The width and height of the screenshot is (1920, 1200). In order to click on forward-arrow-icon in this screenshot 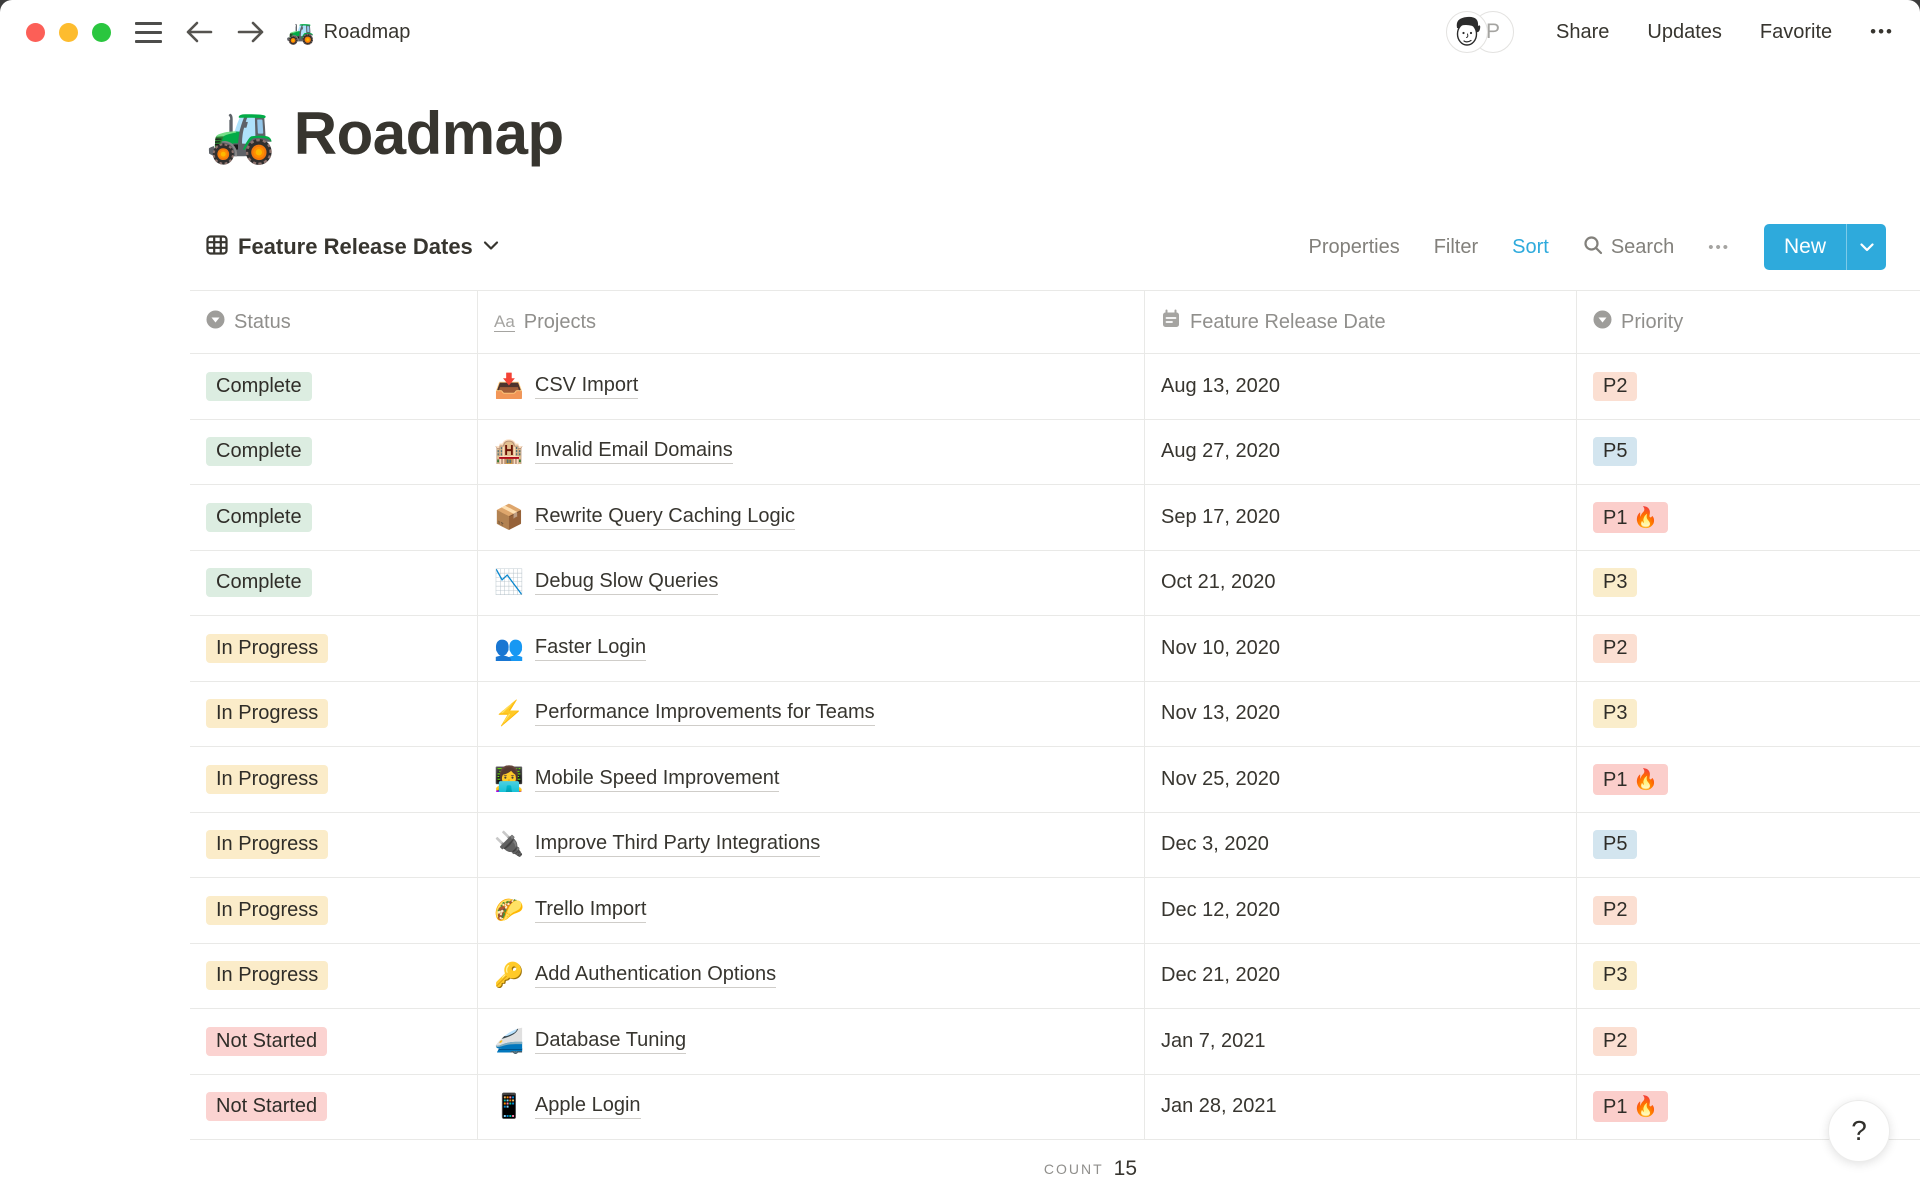, I will do `click(251, 32)`.